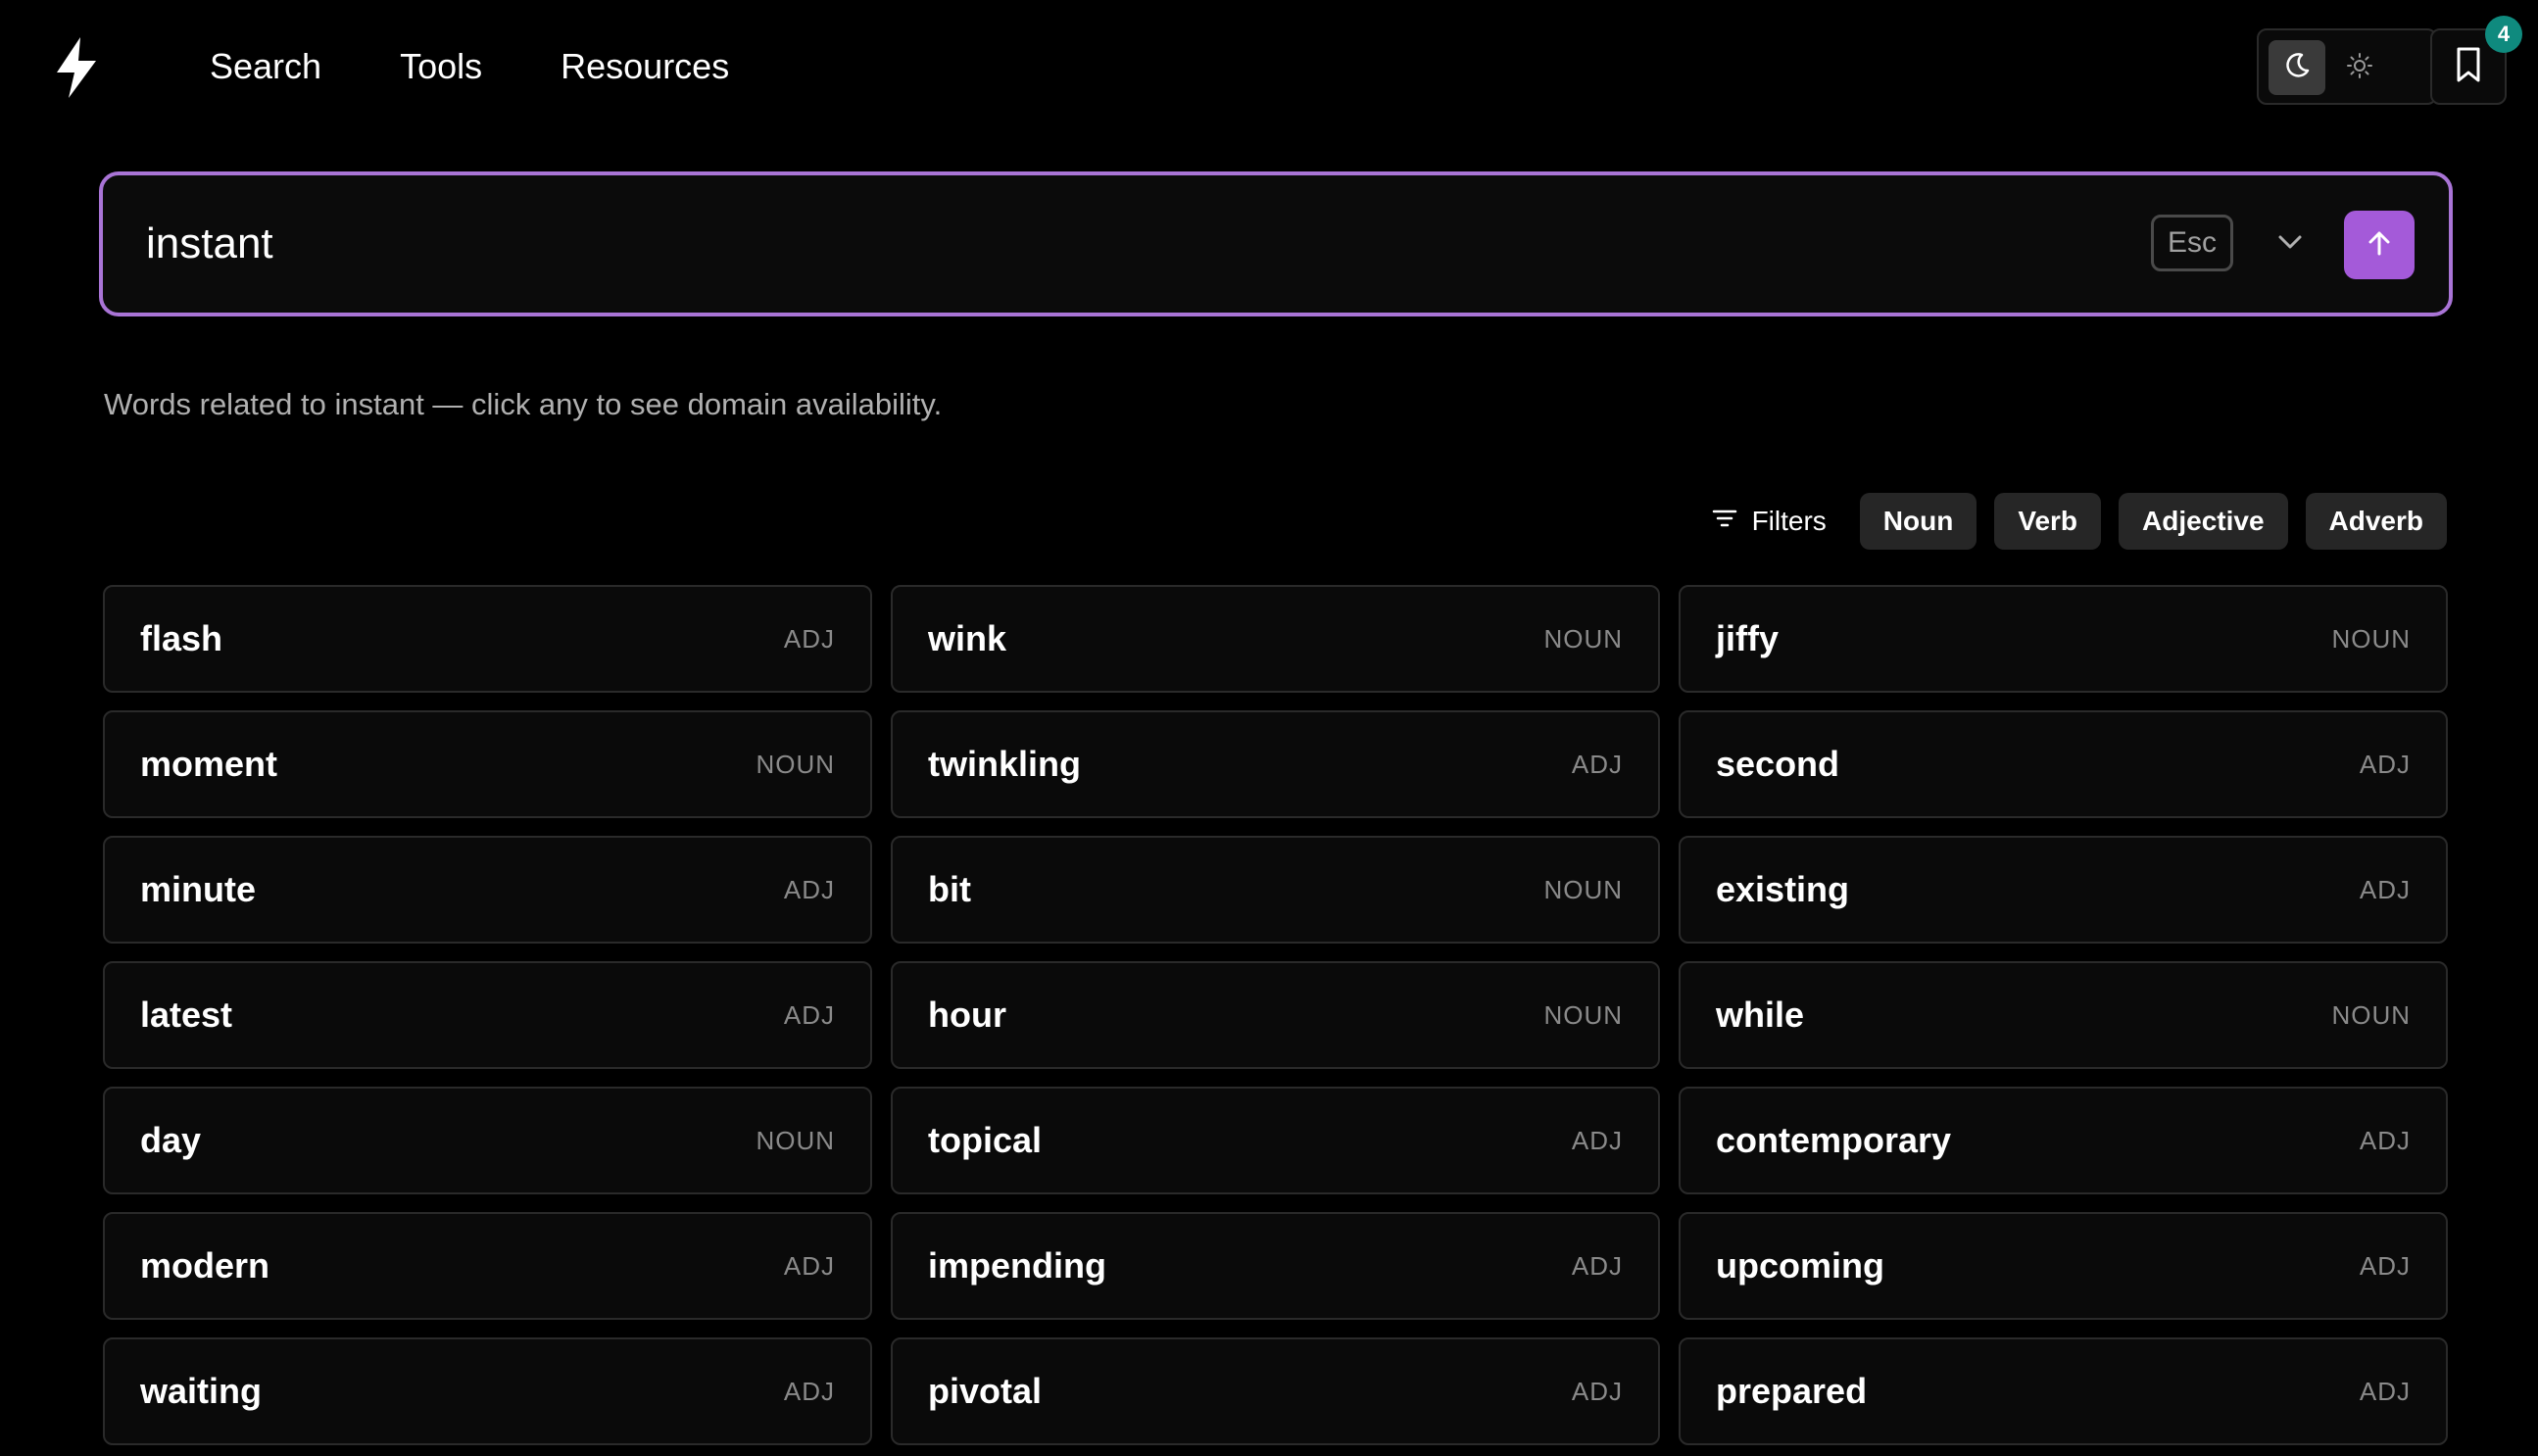 This screenshot has height=1456, width=2538. I want to click on word-text: moment, so click(209, 764).